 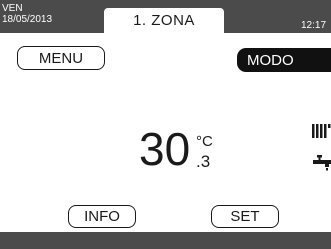 I want to click on zone-tab: 1. ZONA, so click(x=164, y=20).